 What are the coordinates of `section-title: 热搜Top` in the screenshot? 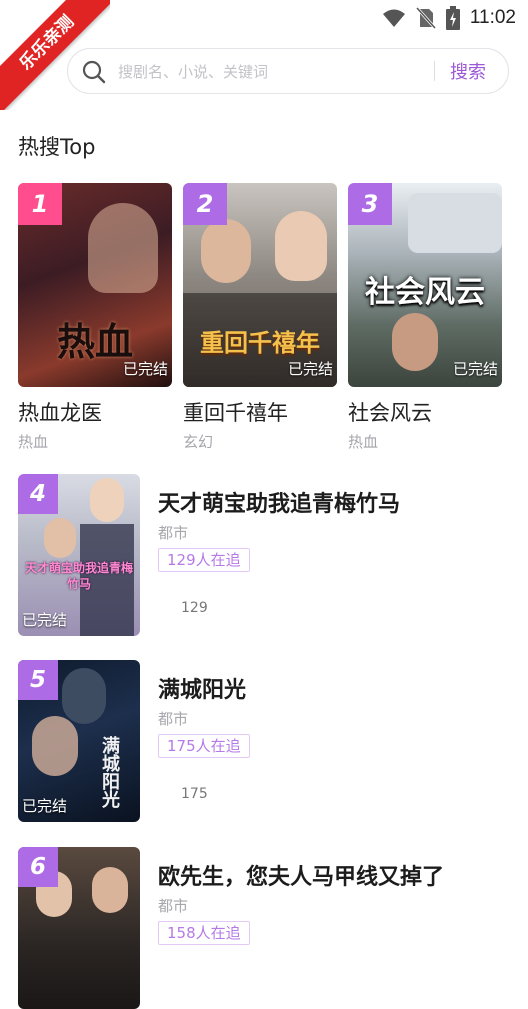 It's located at (57, 147).